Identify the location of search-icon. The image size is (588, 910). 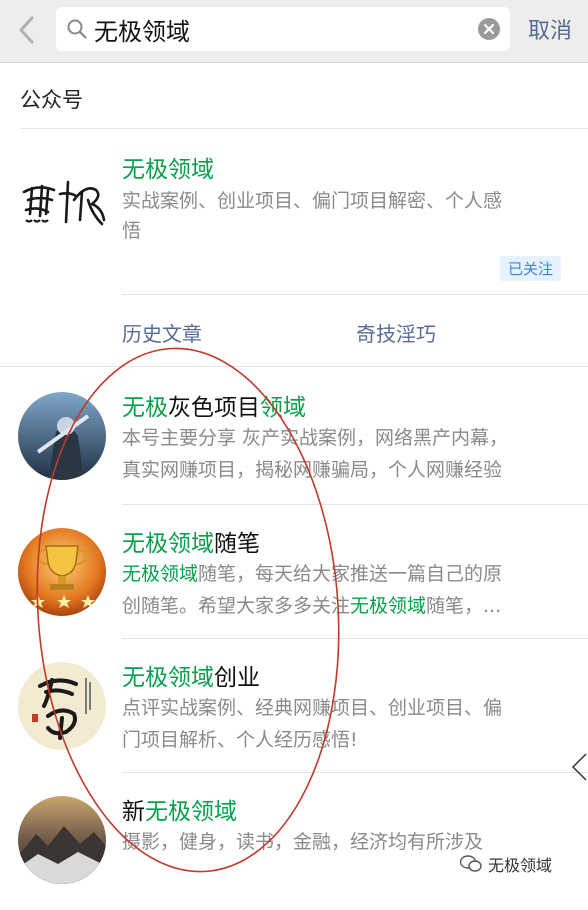
(77, 29).